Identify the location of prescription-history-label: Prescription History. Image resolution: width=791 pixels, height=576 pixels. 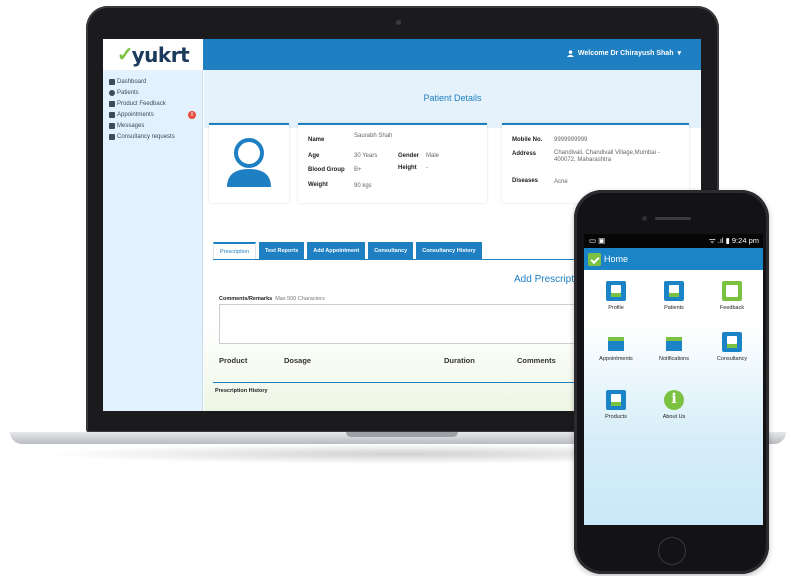
(241, 391).